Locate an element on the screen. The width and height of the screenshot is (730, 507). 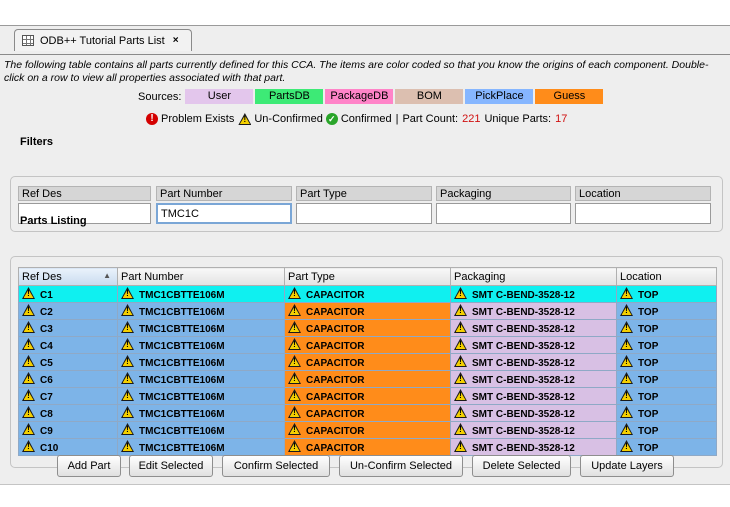
packaging-filter-input is located at coordinates (503, 213).